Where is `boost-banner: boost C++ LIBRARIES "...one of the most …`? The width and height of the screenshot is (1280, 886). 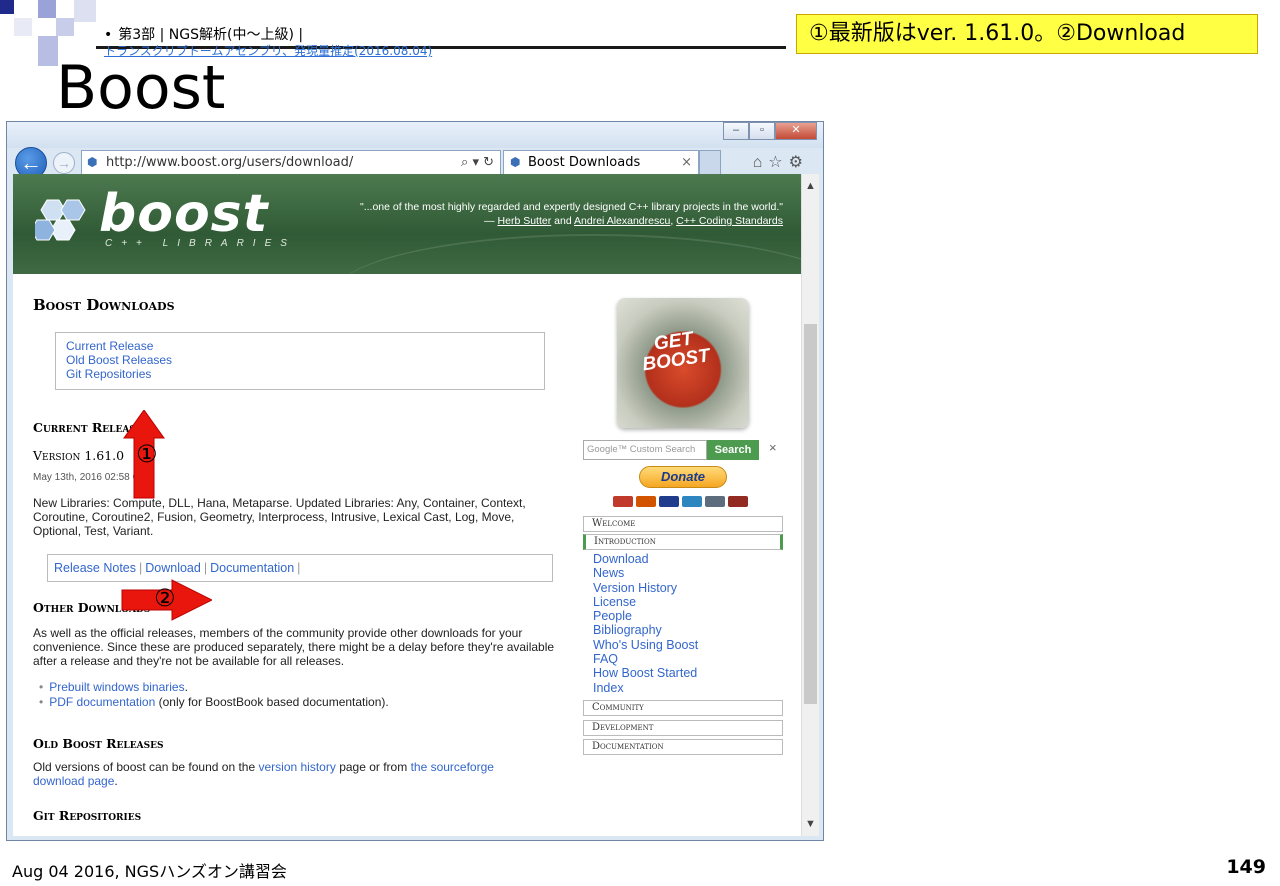
boost-banner: boost C++ LIBRARIES "...one of the most … is located at coordinates (407, 224).